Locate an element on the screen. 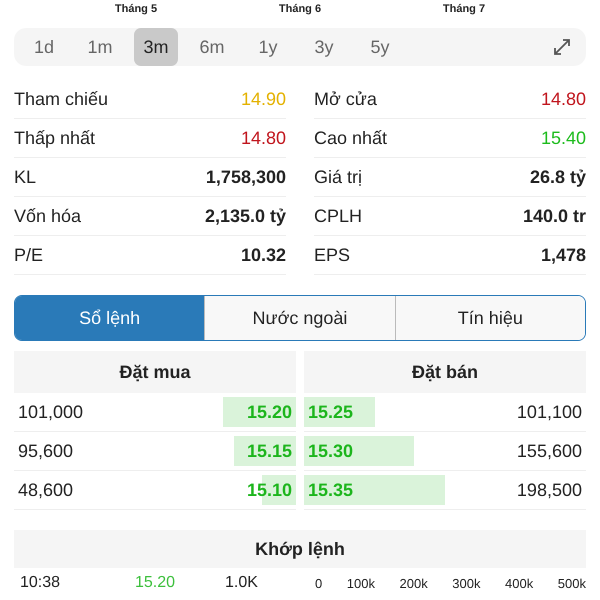  bid-price: 15.10 is located at coordinates (269, 490).